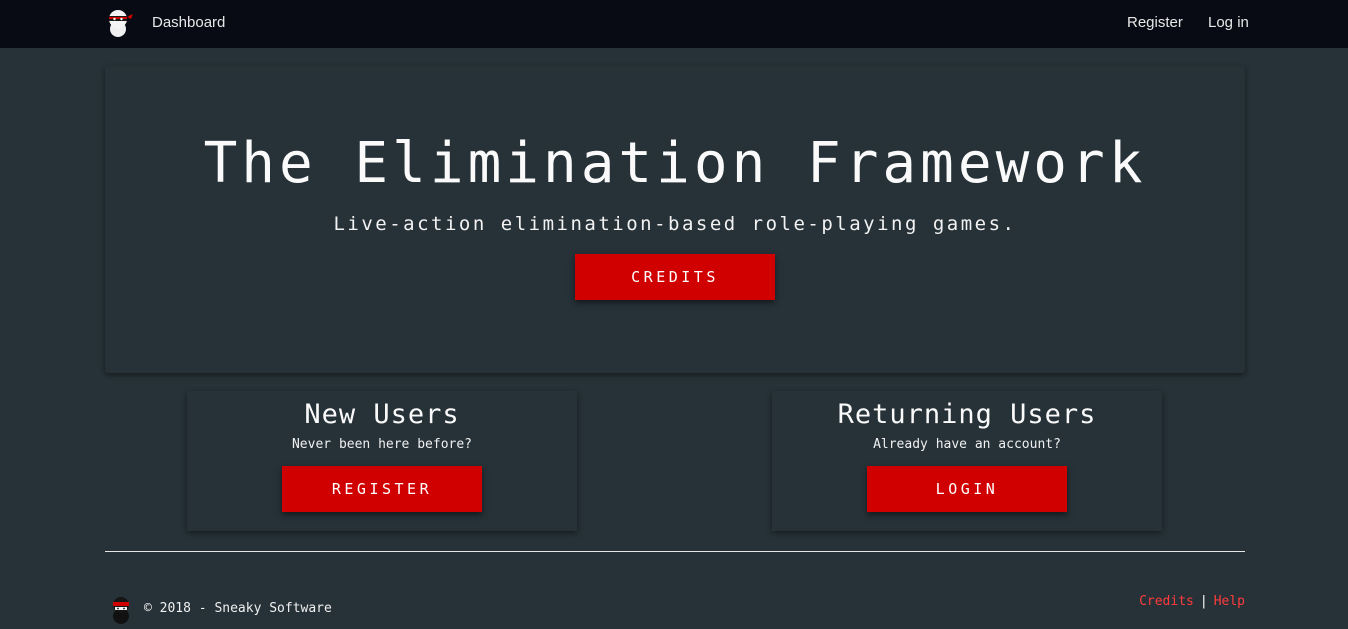 The width and height of the screenshot is (1348, 629). Describe the element at coordinates (967, 444) in the screenshot. I see `returning-users-subtitle: Already have an account?` at that location.